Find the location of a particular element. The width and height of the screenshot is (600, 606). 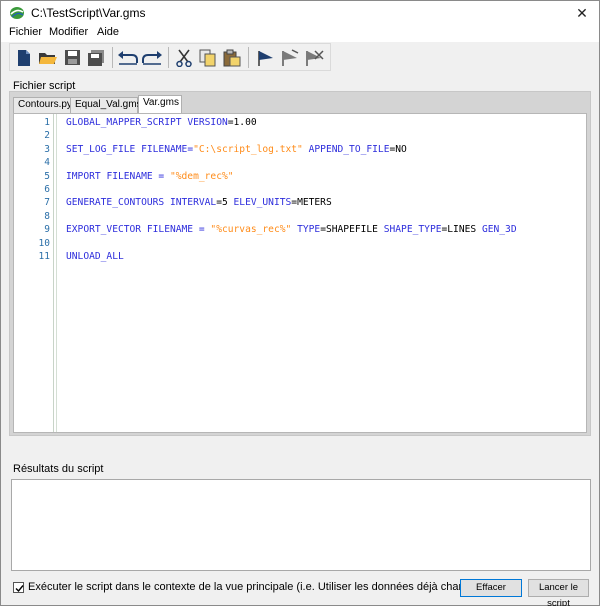

code-token: UNLOAD_ALL is located at coordinates (95, 256).